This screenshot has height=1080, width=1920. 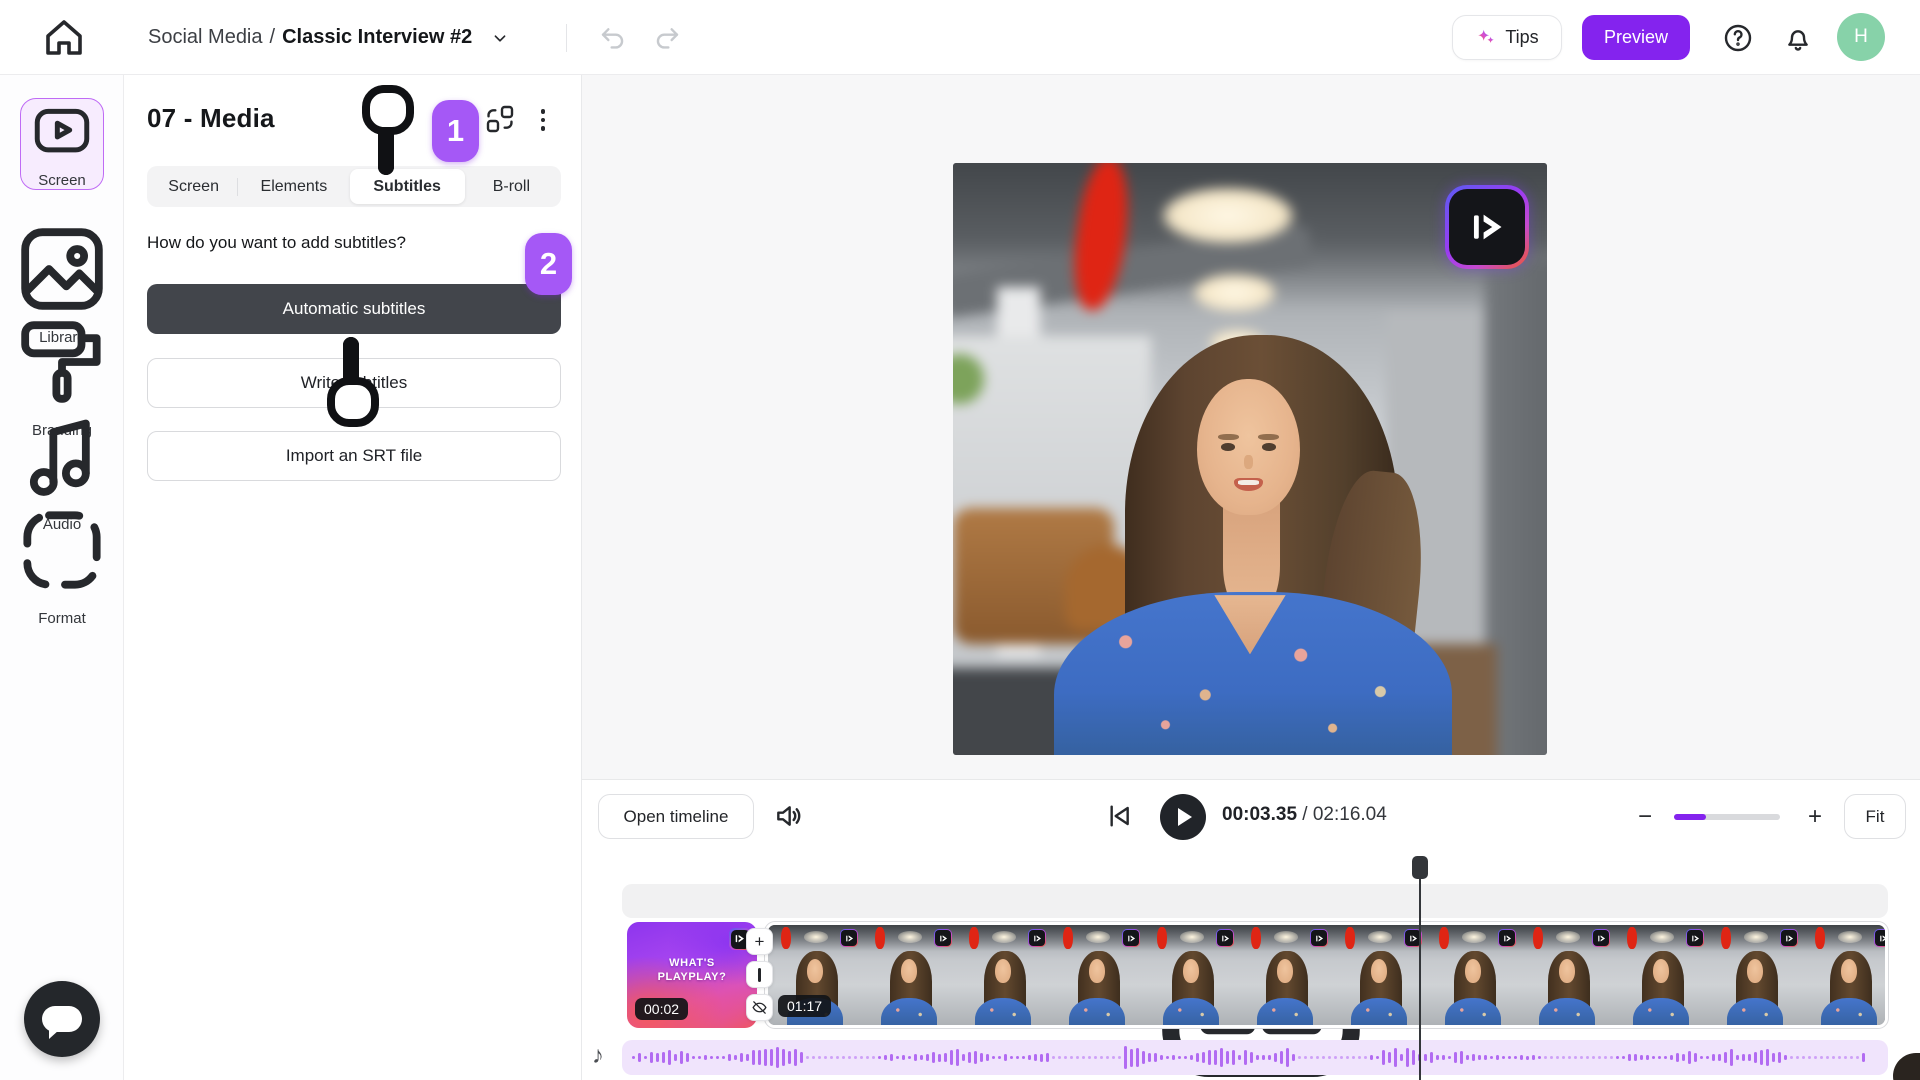 I want to click on audio-track-icon: ♪, so click(x=598, y=1055).